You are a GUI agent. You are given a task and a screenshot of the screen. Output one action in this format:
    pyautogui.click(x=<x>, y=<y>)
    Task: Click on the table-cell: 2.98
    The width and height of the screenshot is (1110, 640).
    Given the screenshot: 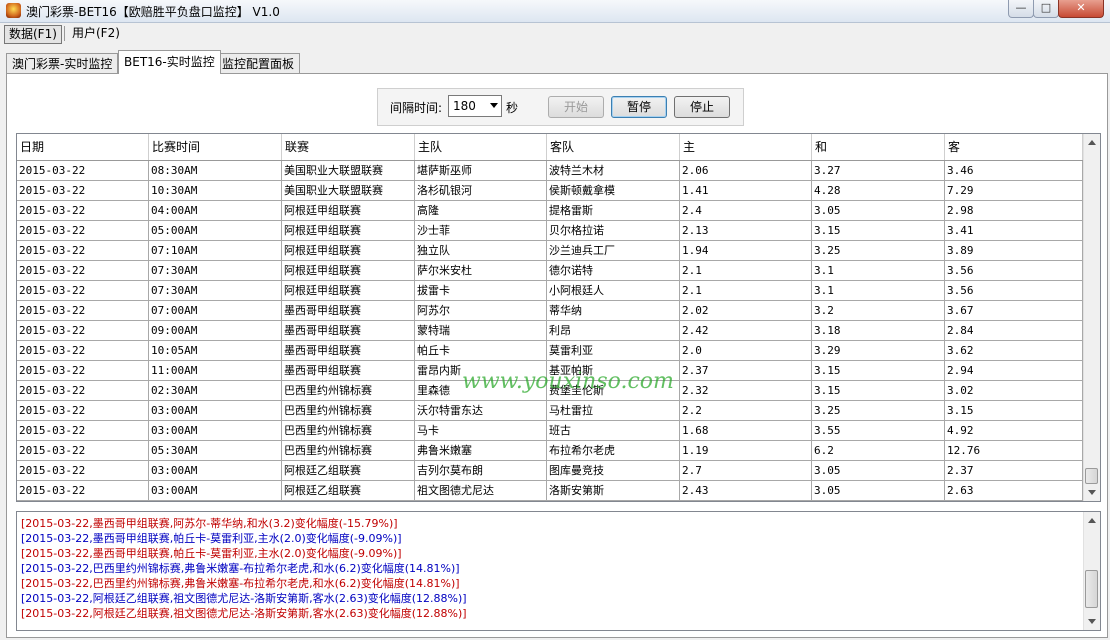 What is the action you would take?
    pyautogui.click(x=1014, y=211)
    